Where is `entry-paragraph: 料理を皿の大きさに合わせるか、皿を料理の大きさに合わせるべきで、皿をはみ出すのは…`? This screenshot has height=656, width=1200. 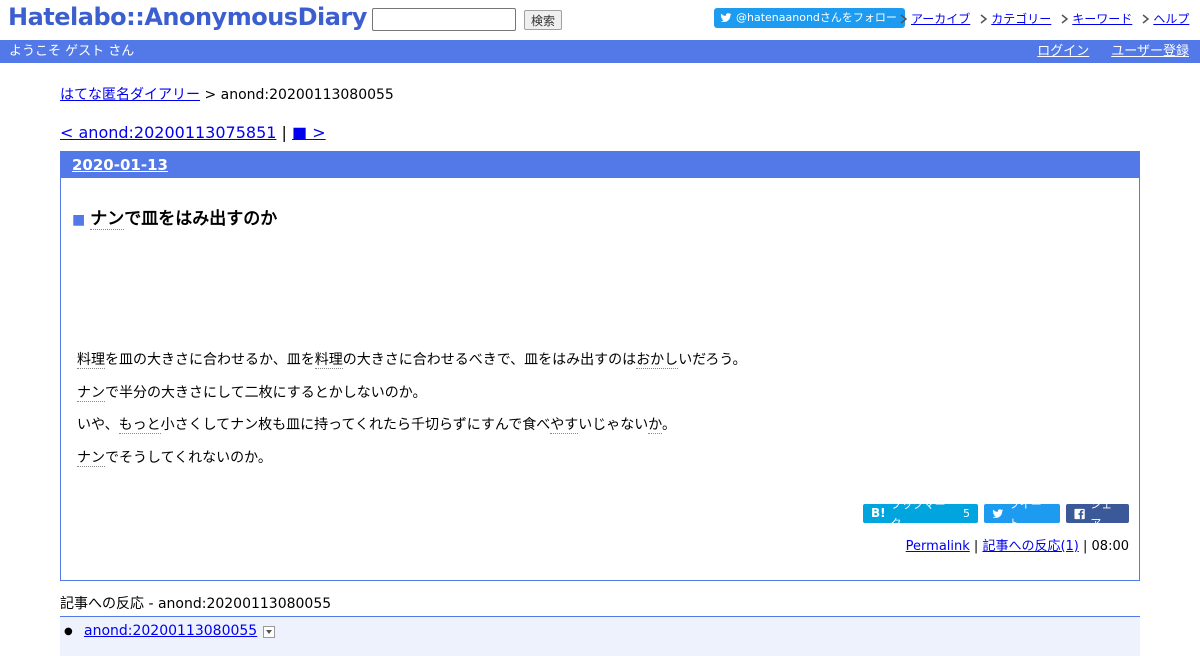 entry-paragraph: 料理を皿の大きさに合わせるか、皿を料理の大きさに合わせるべきで、皿をはみ出すのは… is located at coordinates (412, 360).